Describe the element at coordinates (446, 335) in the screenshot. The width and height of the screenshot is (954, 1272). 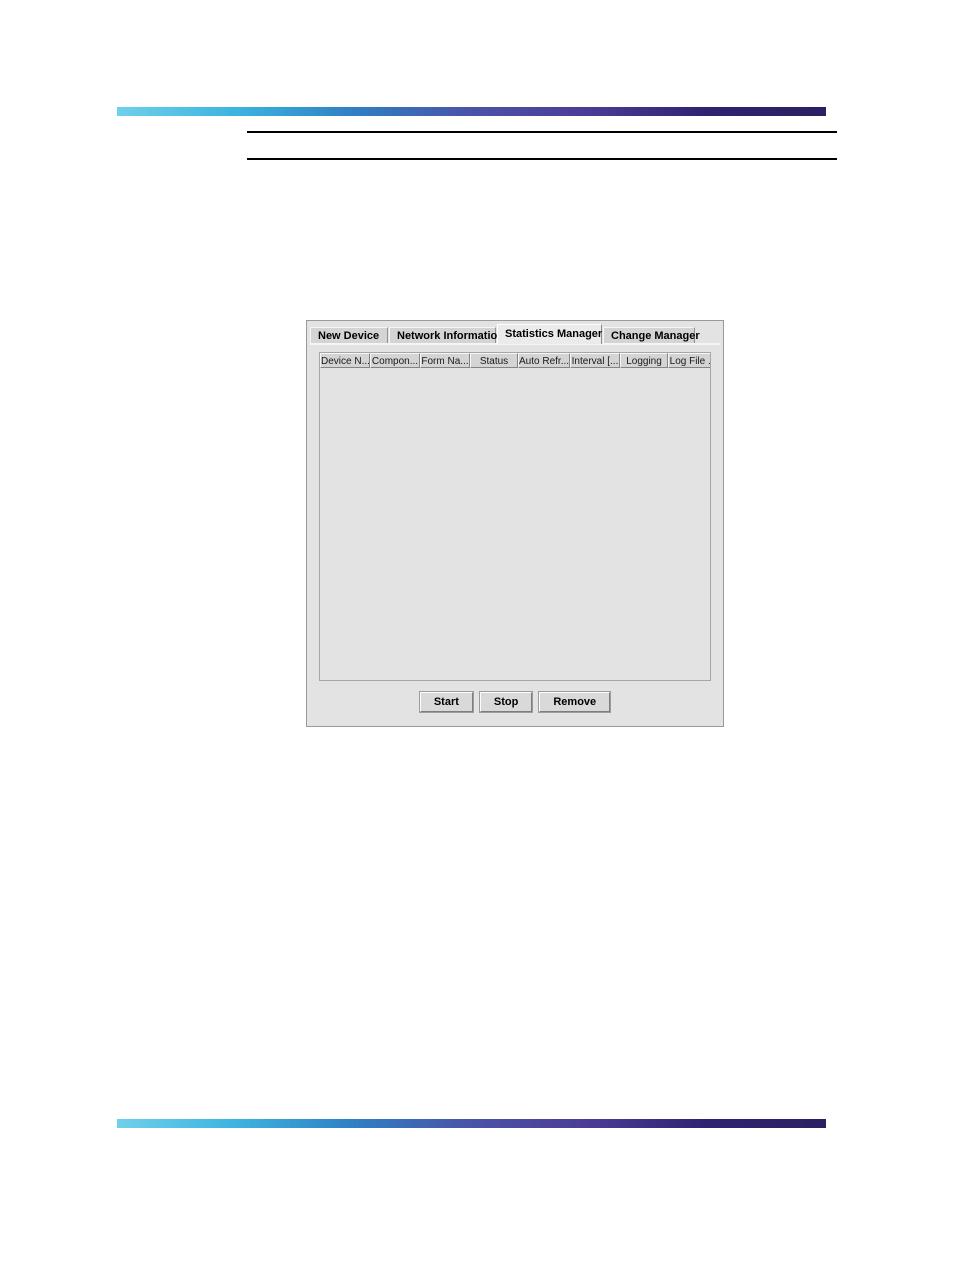
I see `tab-network-information: Network Information` at that location.